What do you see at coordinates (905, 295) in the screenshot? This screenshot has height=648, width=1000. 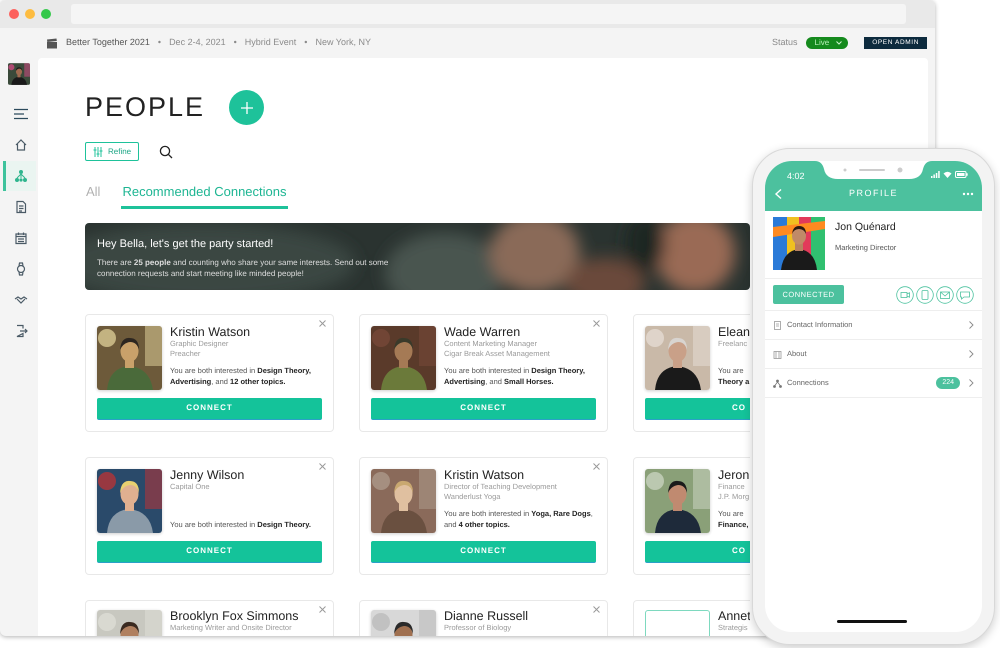 I see `video-icon` at bounding box center [905, 295].